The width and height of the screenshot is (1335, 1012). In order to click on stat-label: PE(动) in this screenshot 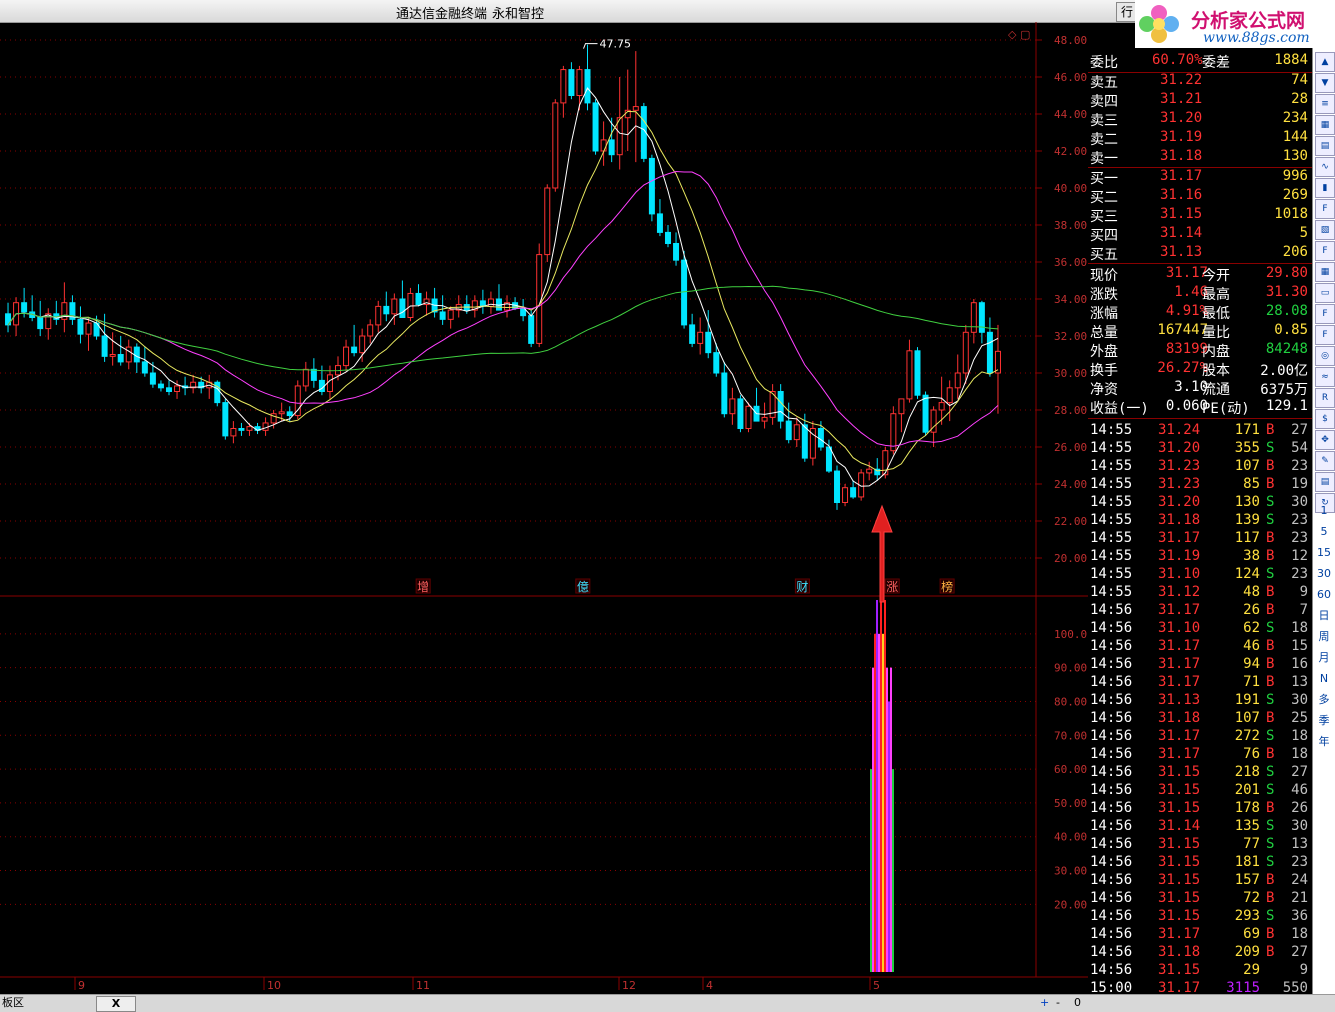, I will do `click(1226, 409)`.